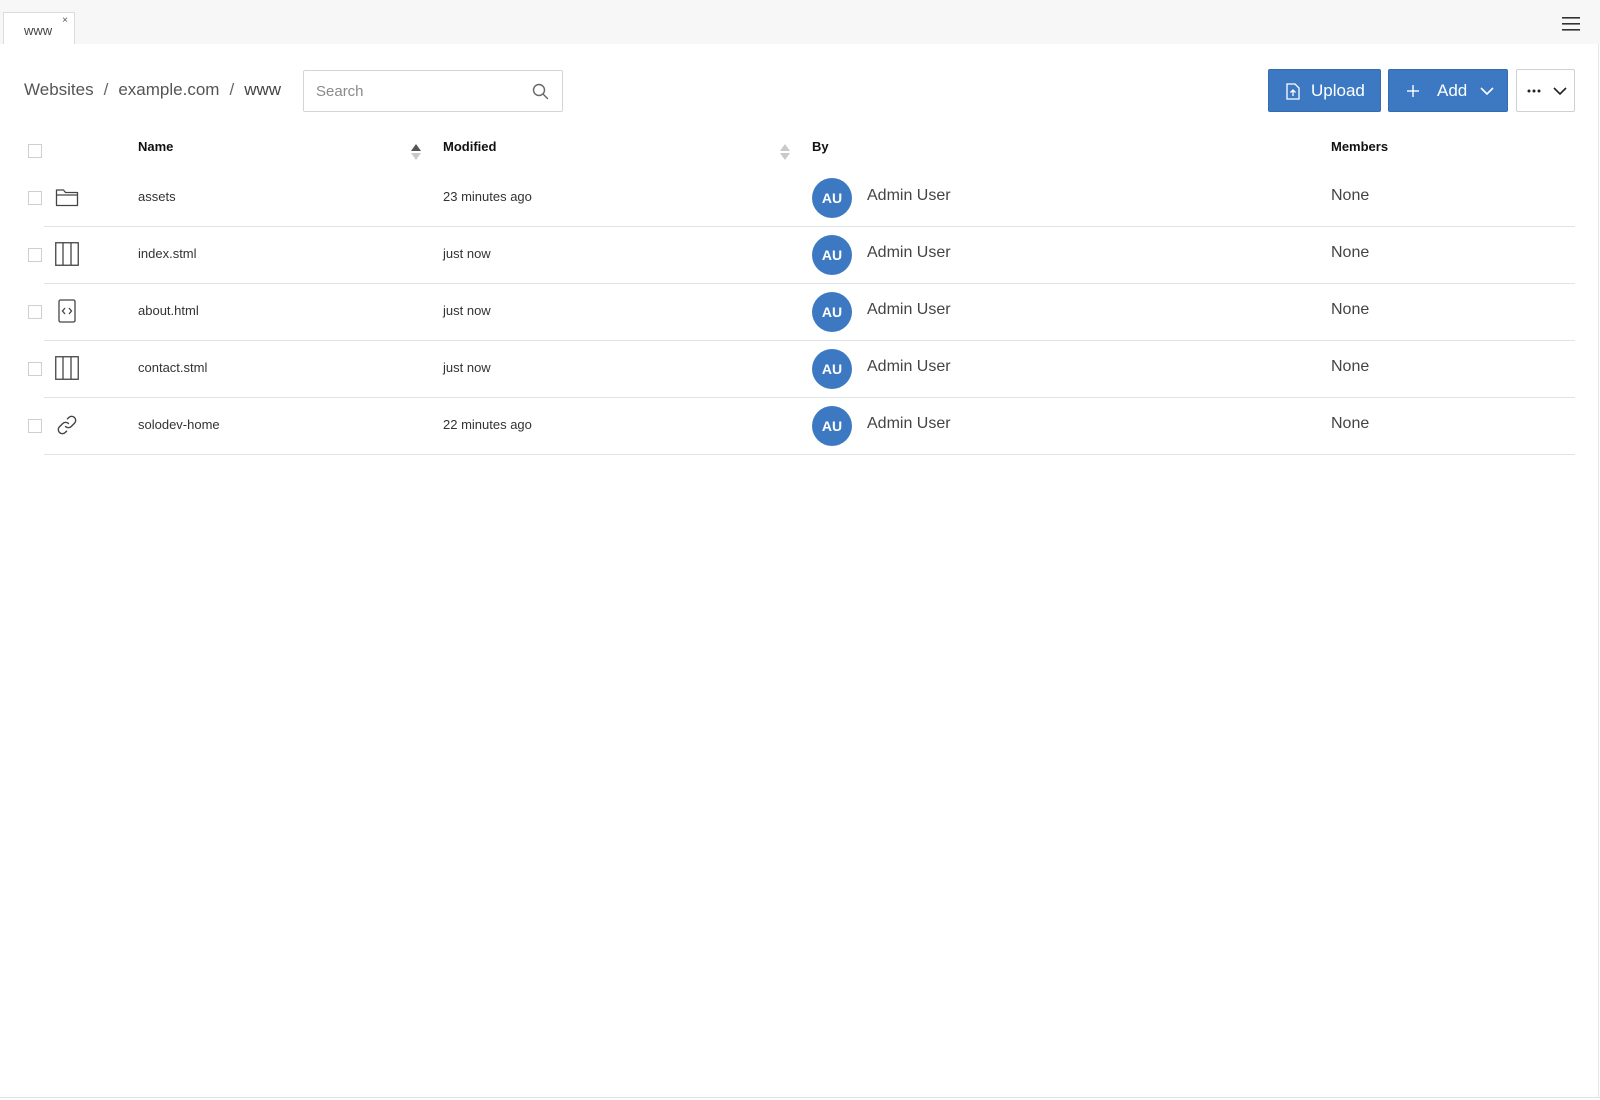 This screenshot has width=1600, height=1100. Describe the element at coordinates (179, 424) in the screenshot. I see `file-name-link: solodev-home` at that location.